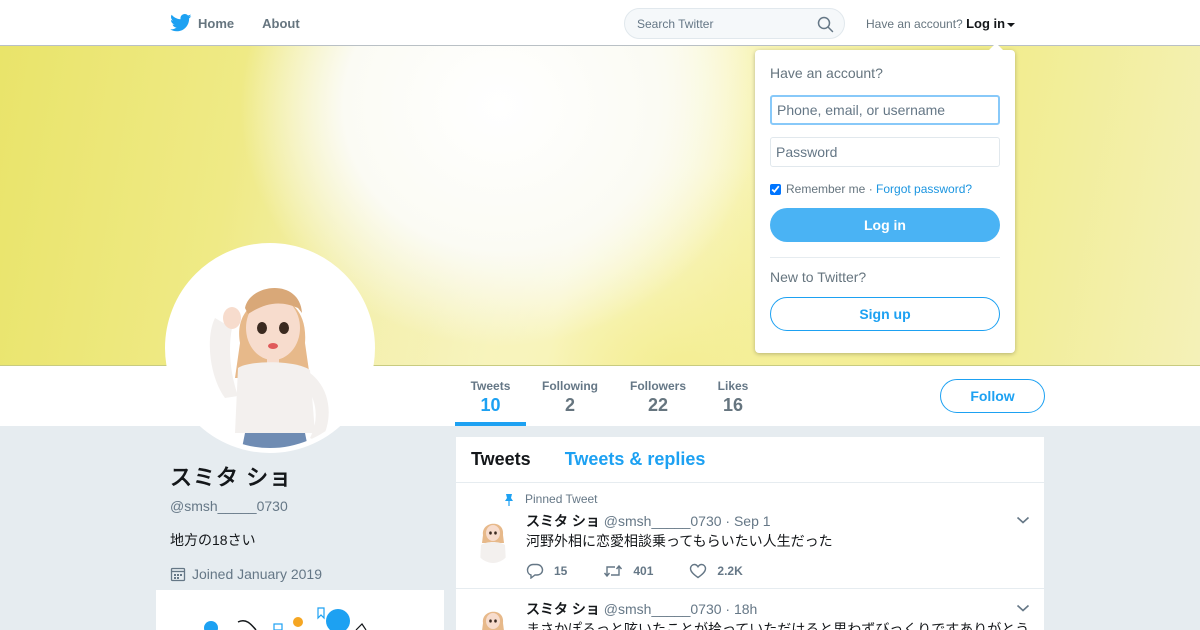 This screenshot has width=1200, height=630. I want to click on retweet-action: 401, so click(628, 571).